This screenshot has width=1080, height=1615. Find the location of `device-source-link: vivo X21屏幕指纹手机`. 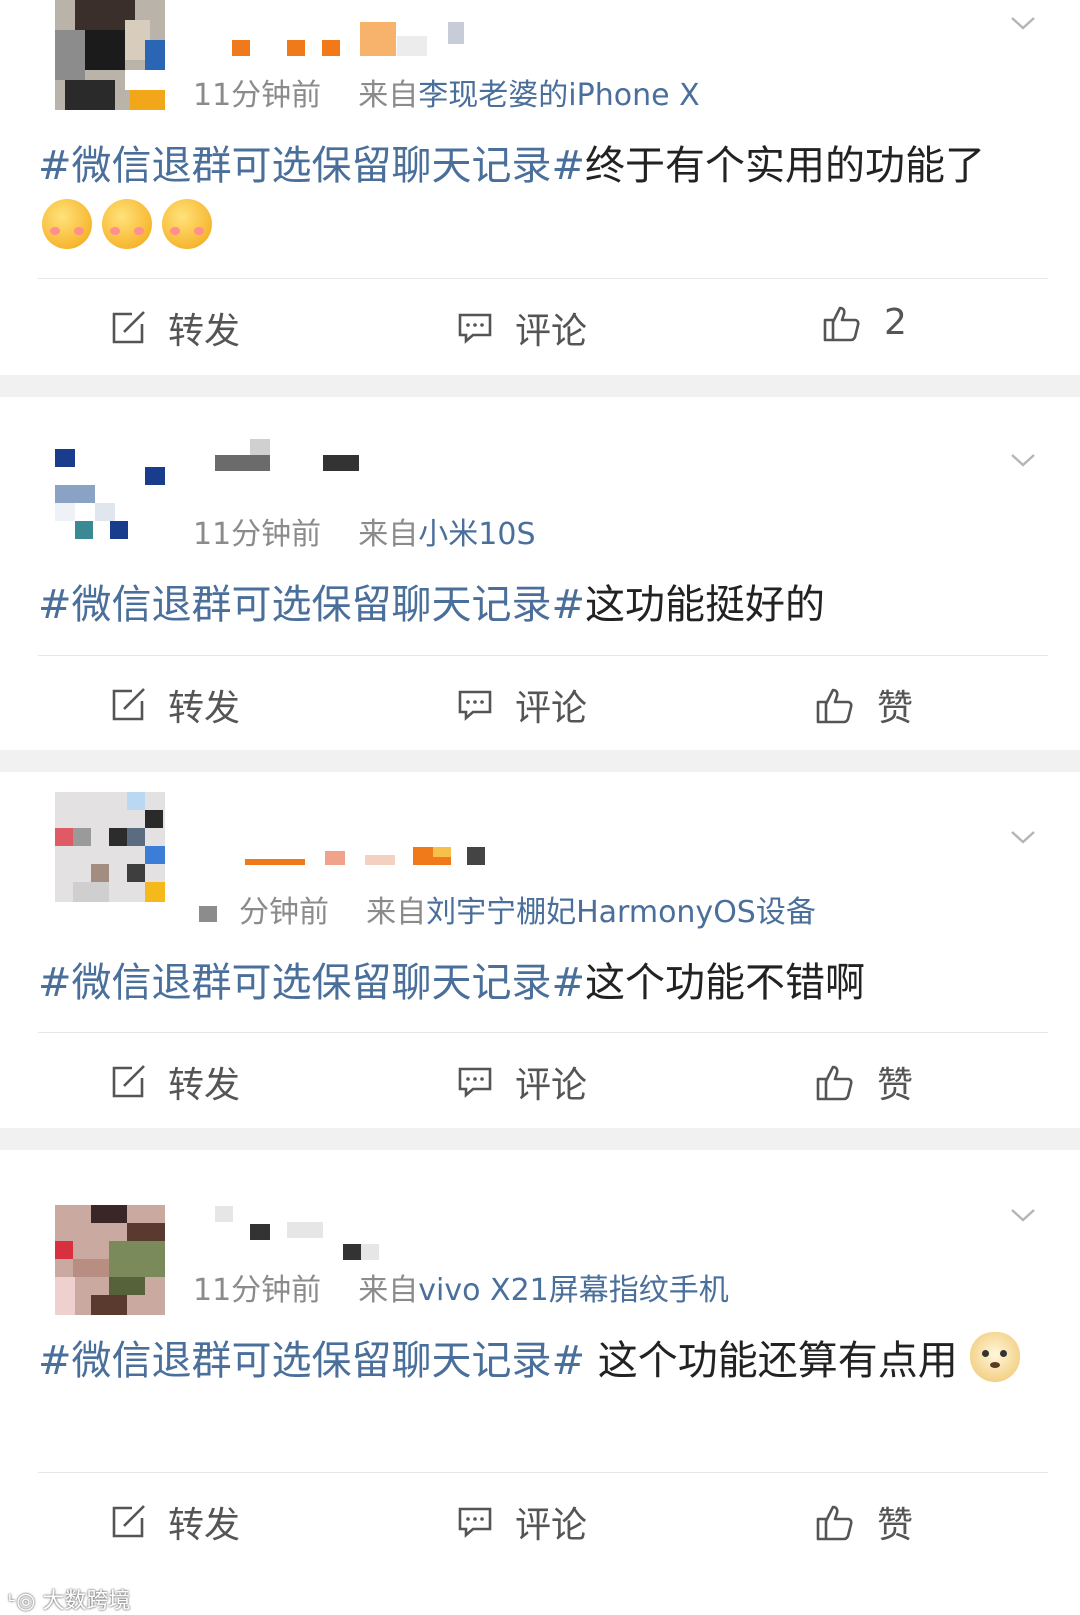

device-source-link: vivo X21屏幕指纹手机 is located at coordinates (573, 1290).